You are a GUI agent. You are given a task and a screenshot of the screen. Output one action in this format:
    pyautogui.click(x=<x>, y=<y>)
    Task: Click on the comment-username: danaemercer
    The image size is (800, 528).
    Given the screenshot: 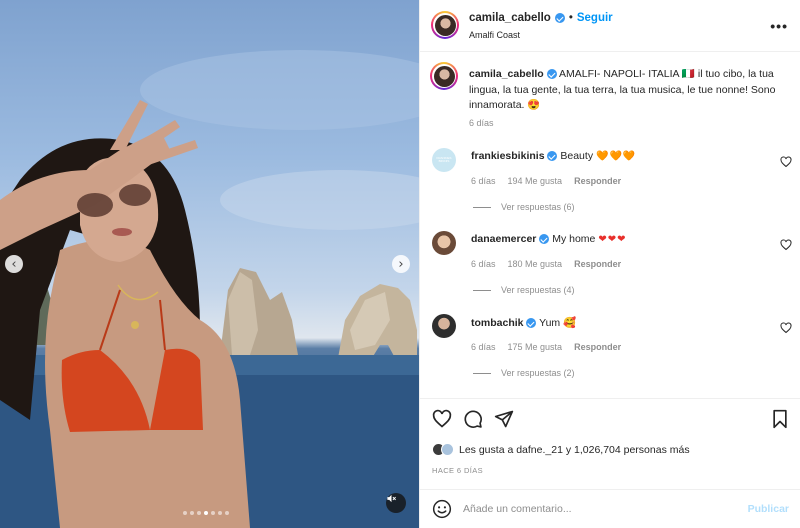 What is the action you would take?
    pyautogui.click(x=503, y=239)
    